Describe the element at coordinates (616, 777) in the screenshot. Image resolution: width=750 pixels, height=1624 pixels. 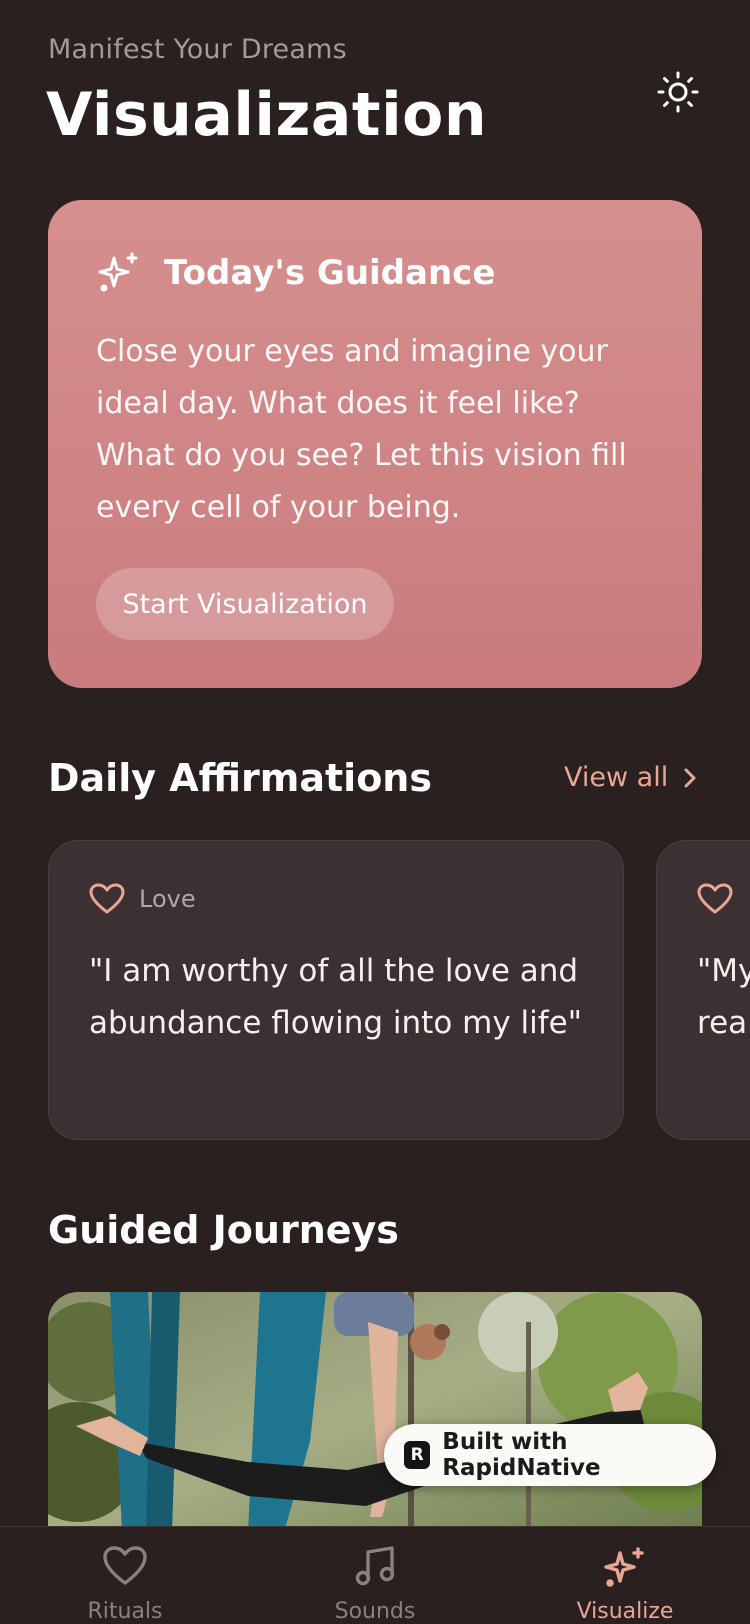
I see `view-all-label: View all` at that location.